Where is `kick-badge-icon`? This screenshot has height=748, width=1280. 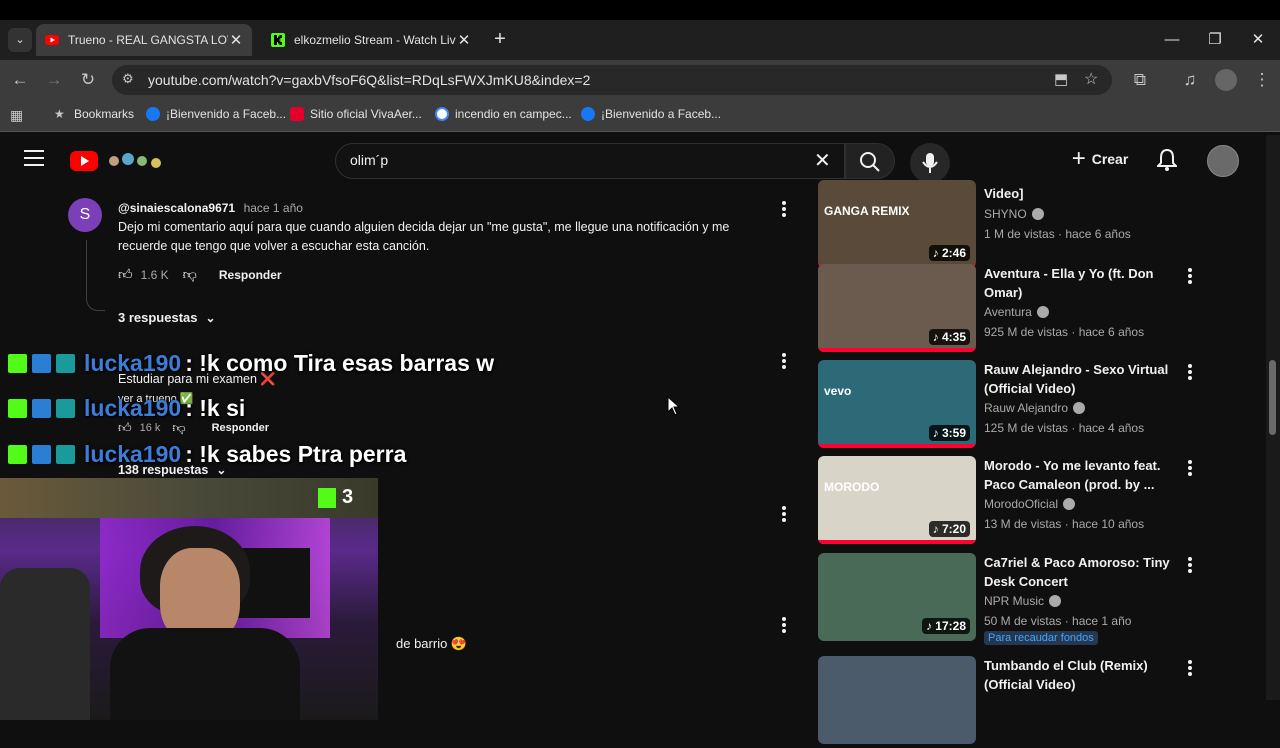 kick-badge-icon is located at coordinates (17, 454).